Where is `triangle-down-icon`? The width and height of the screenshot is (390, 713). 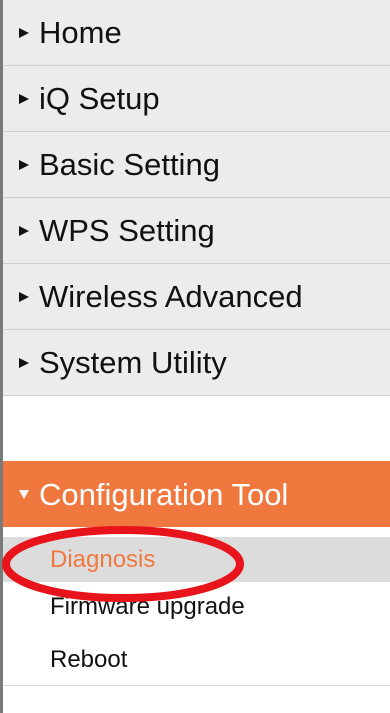
triangle-down-icon is located at coordinates (21, 494).